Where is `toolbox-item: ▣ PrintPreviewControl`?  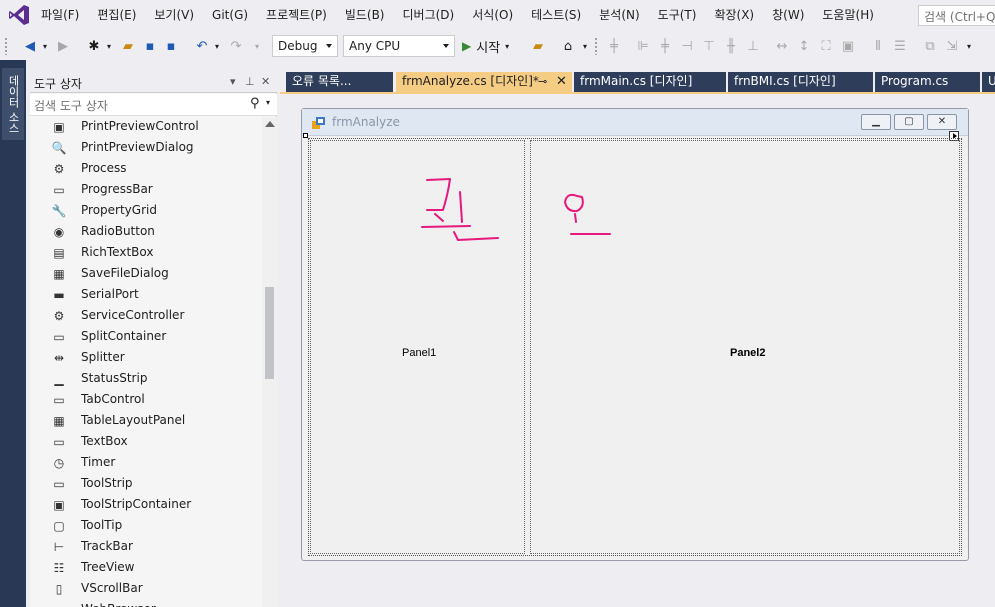
toolbox-item: ▣ PrintPreviewControl is located at coordinates (146, 127).